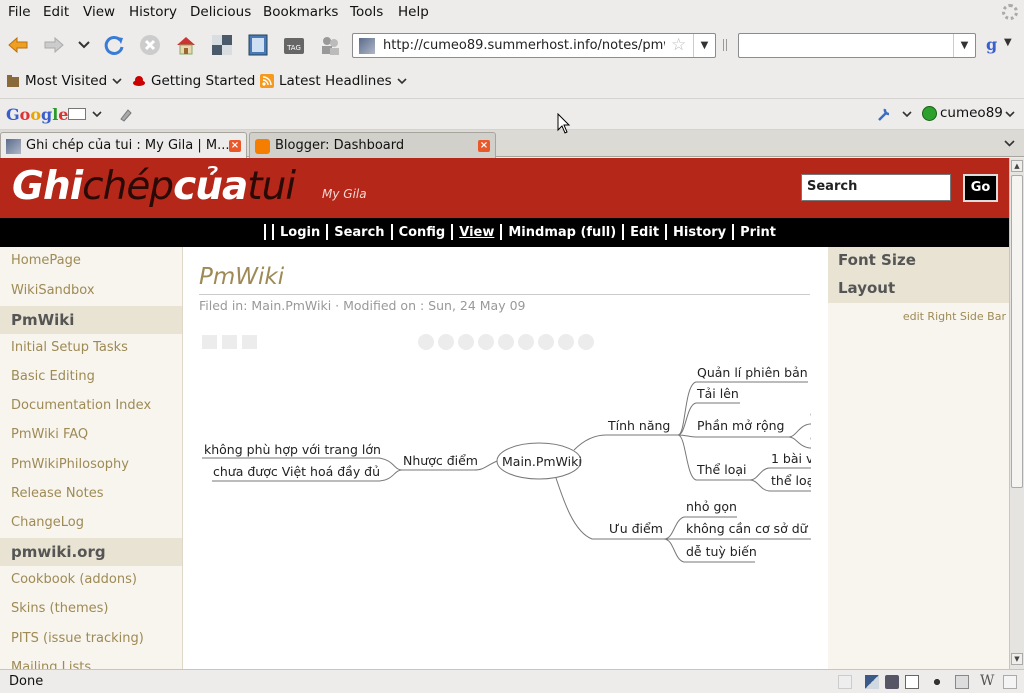  Describe the element at coordinates (74, 579) in the screenshot. I see `sidebar-link-cookbook: Cookbook (addons)` at that location.